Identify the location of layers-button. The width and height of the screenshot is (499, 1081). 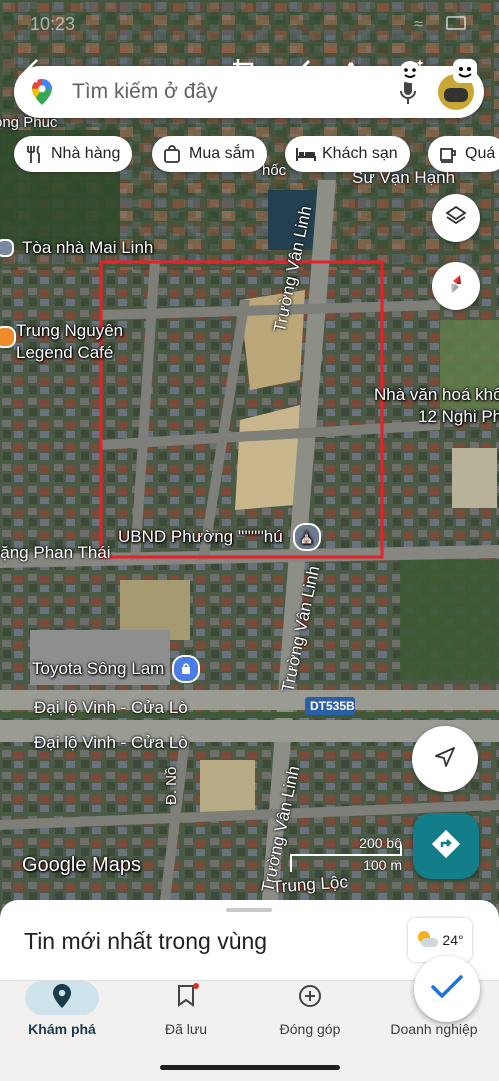
(456, 218).